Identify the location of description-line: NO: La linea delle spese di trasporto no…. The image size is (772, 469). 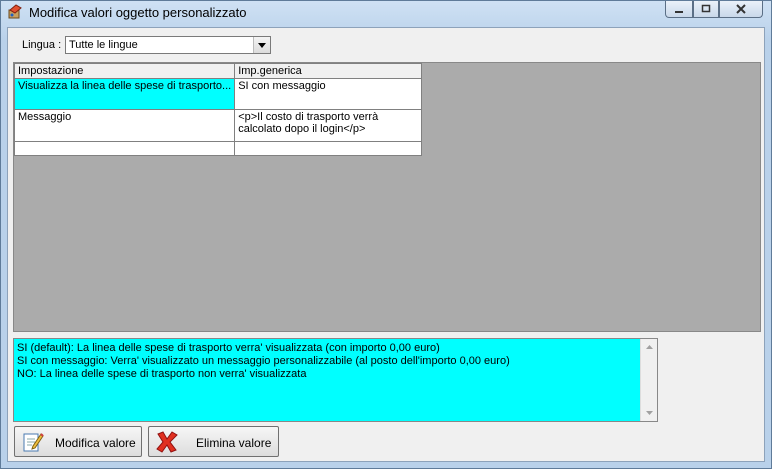
(162, 374).